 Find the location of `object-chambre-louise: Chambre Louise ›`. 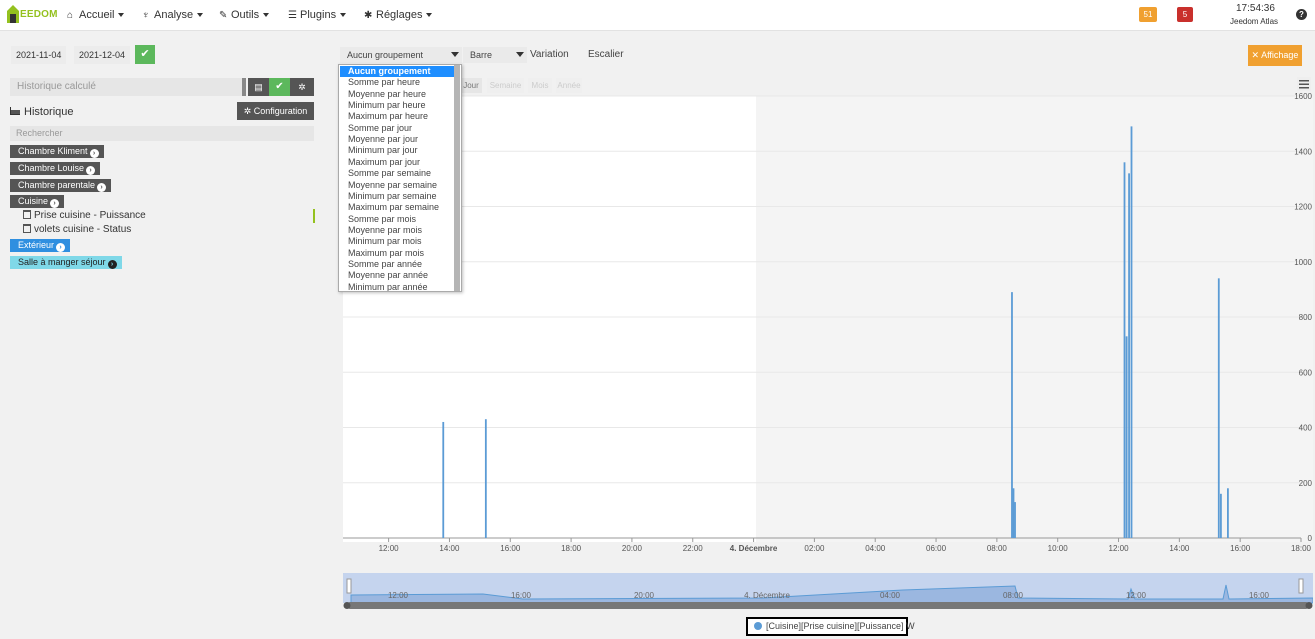

object-chambre-louise: Chambre Louise › is located at coordinates (55, 168).